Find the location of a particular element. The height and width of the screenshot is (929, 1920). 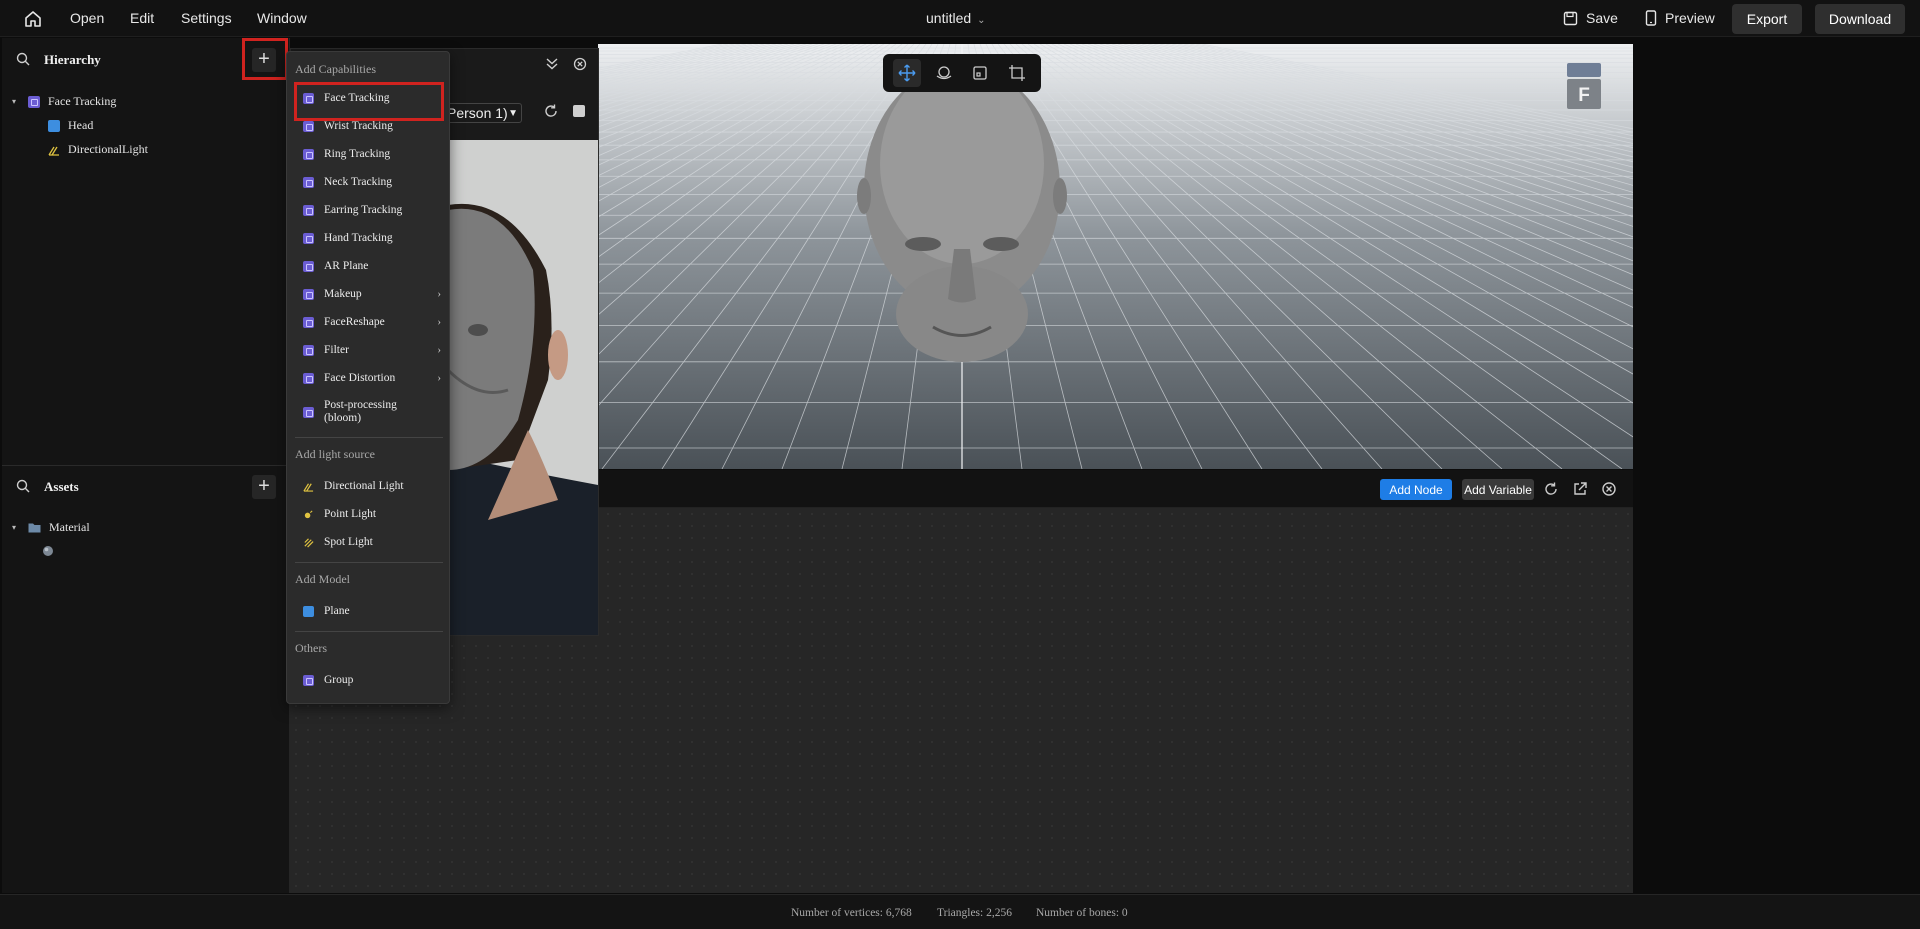

tree-item-label: Face Tracking is located at coordinates (82, 101).